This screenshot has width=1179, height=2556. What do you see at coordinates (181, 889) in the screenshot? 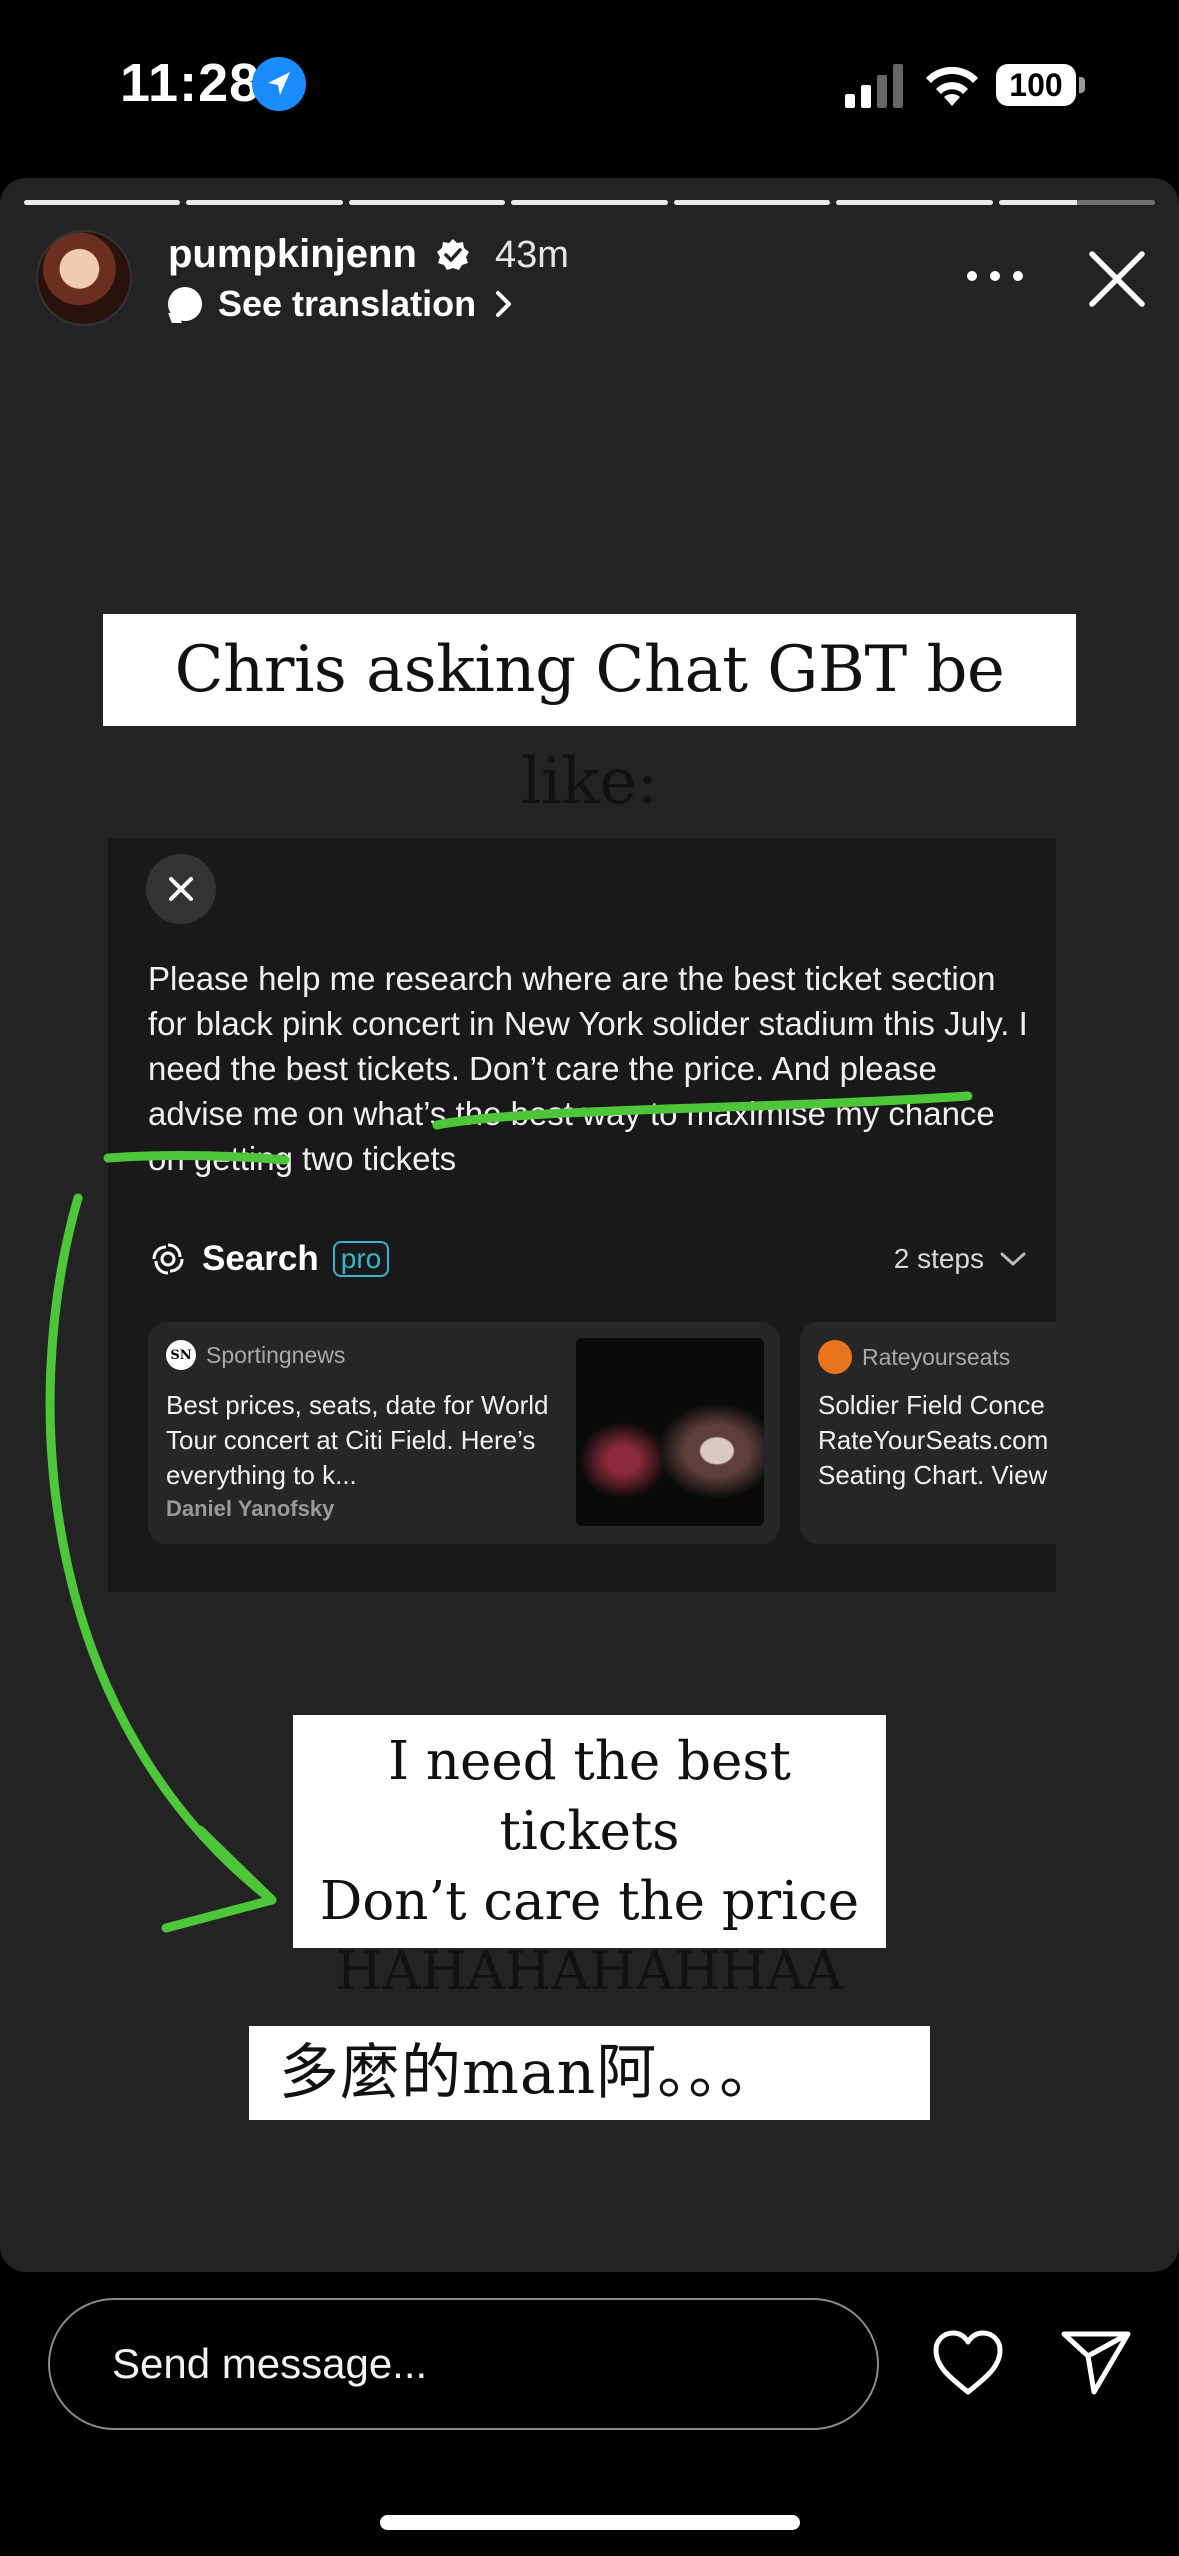
I see `screenshot-close-icon` at bounding box center [181, 889].